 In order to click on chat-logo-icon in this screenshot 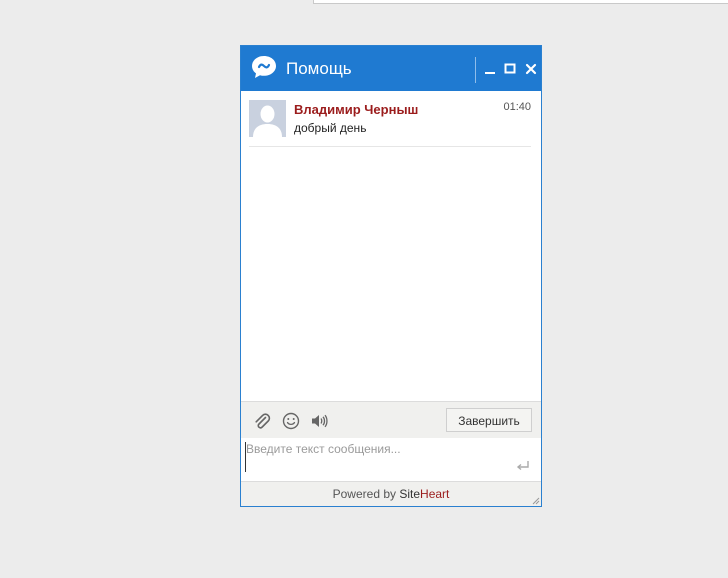, I will do `click(264, 67)`.